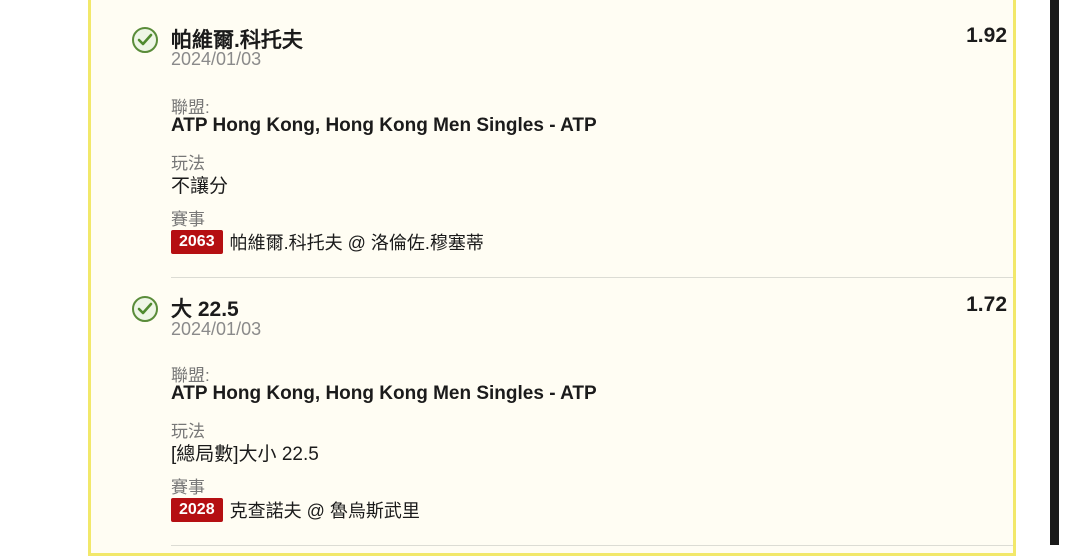 The image size is (1079, 556). I want to click on market-value: [總局數]大小 22.5, so click(245, 454).